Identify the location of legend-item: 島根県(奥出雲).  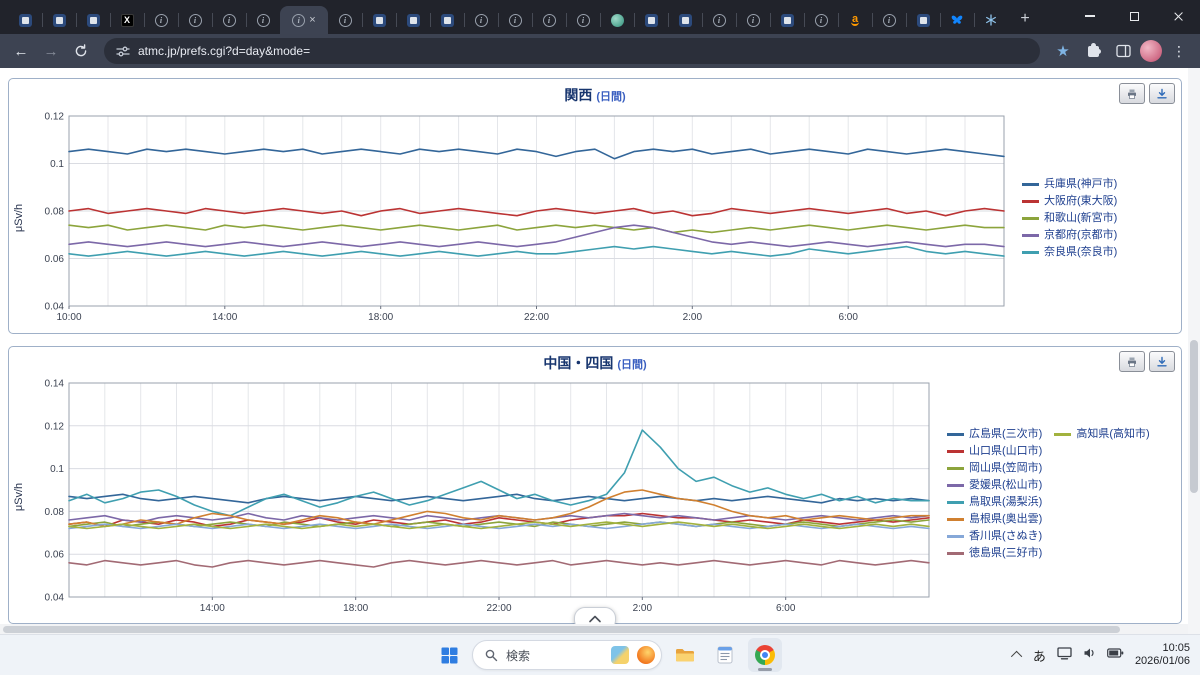
(994, 519).